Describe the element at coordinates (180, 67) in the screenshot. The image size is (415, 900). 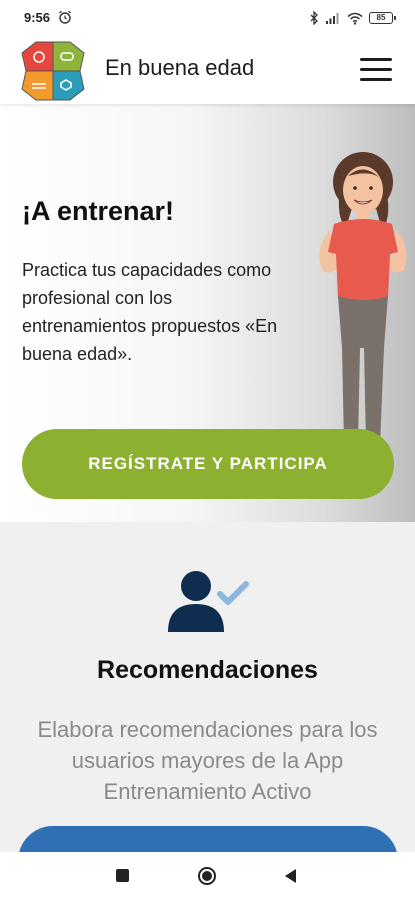
I see `app-title: En buena edad` at that location.